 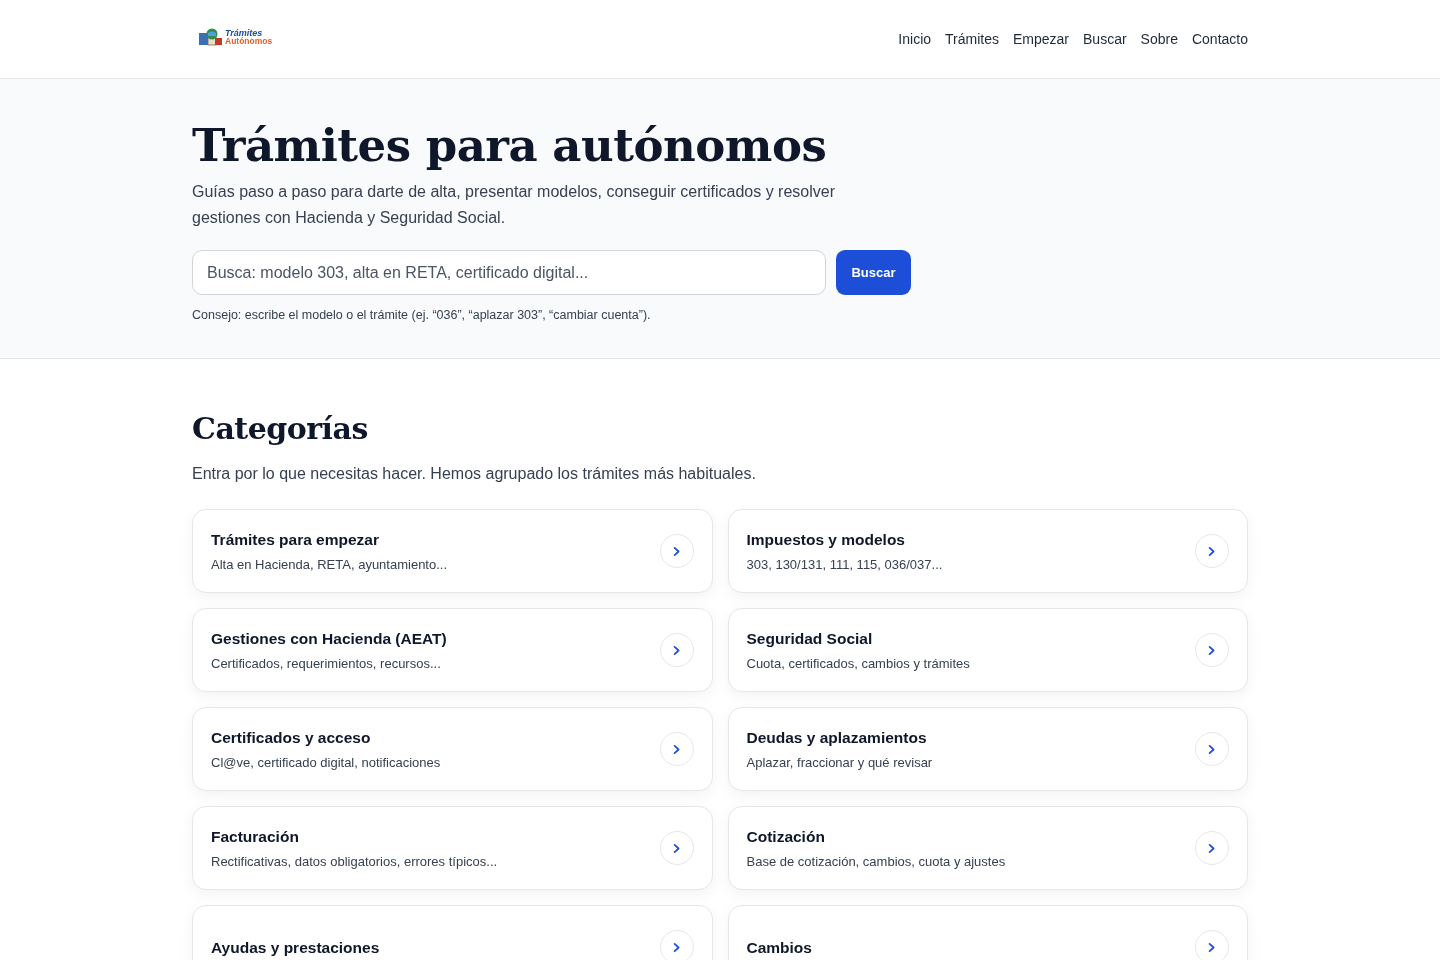 I want to click on card-title: Cotización, so click(x=786, y=836).